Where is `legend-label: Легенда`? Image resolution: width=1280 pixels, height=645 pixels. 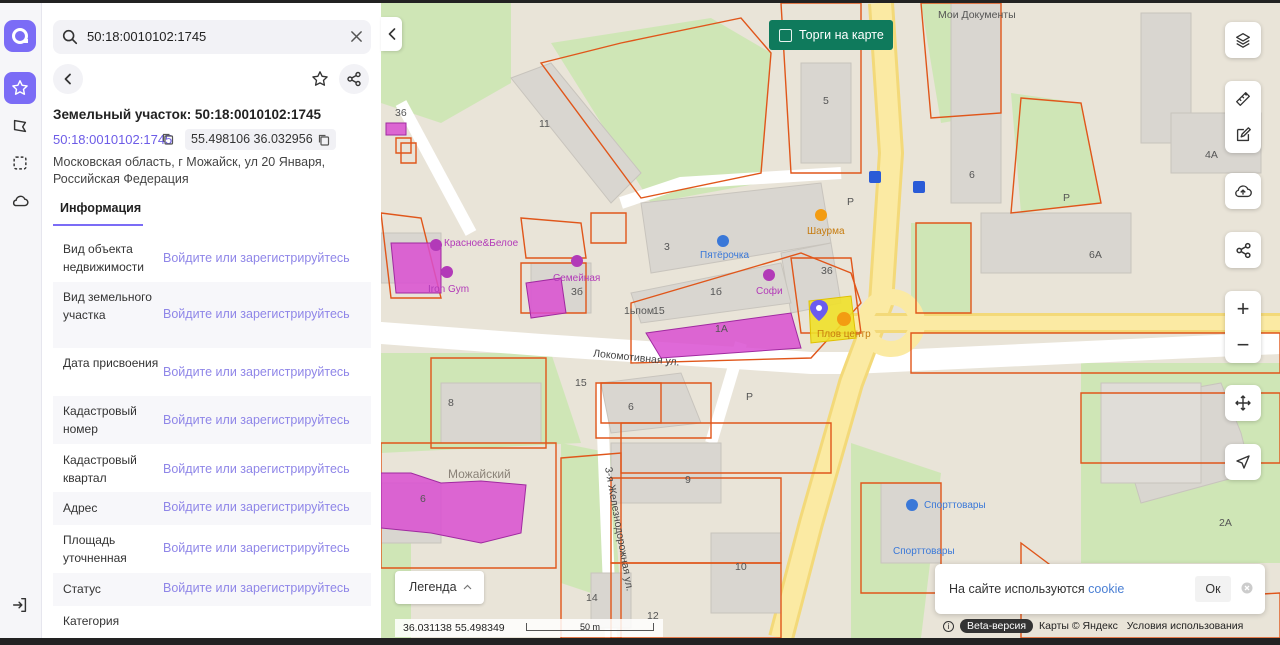 legend-label: Легенда is located at coordinates (433, 587).